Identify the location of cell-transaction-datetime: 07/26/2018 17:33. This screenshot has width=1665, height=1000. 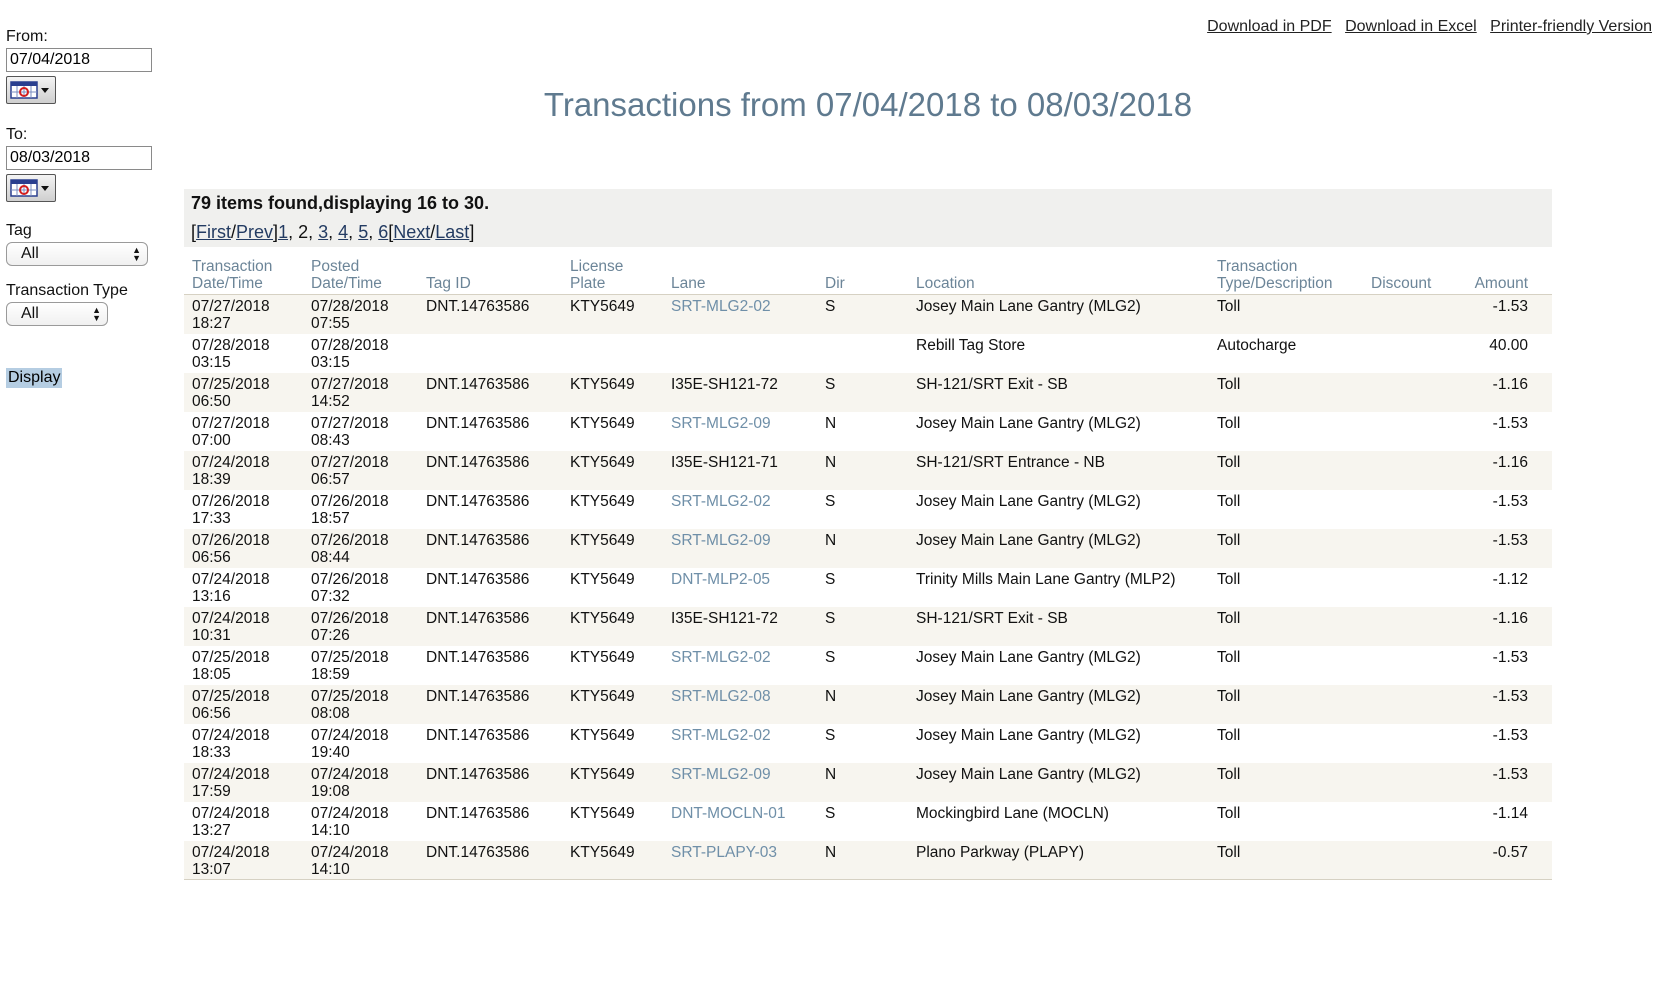
(243, 509).